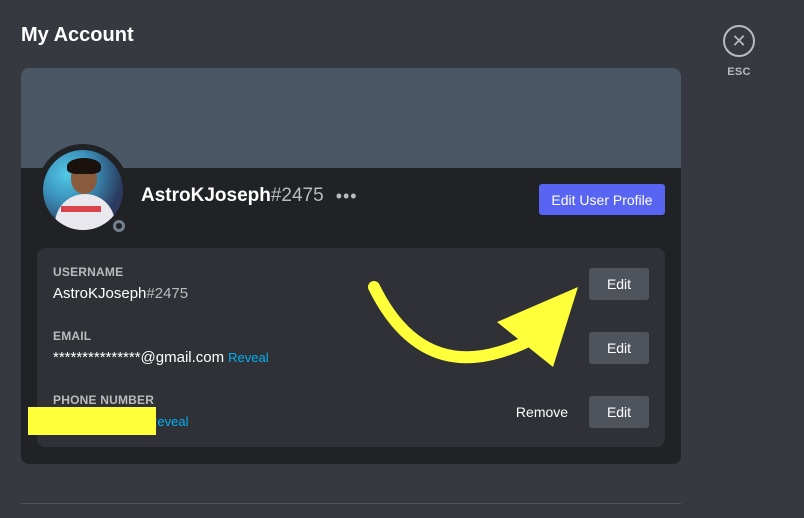 The image size is (804, 518). I want to click on annotation-arrow-icon, so click(473, 324).